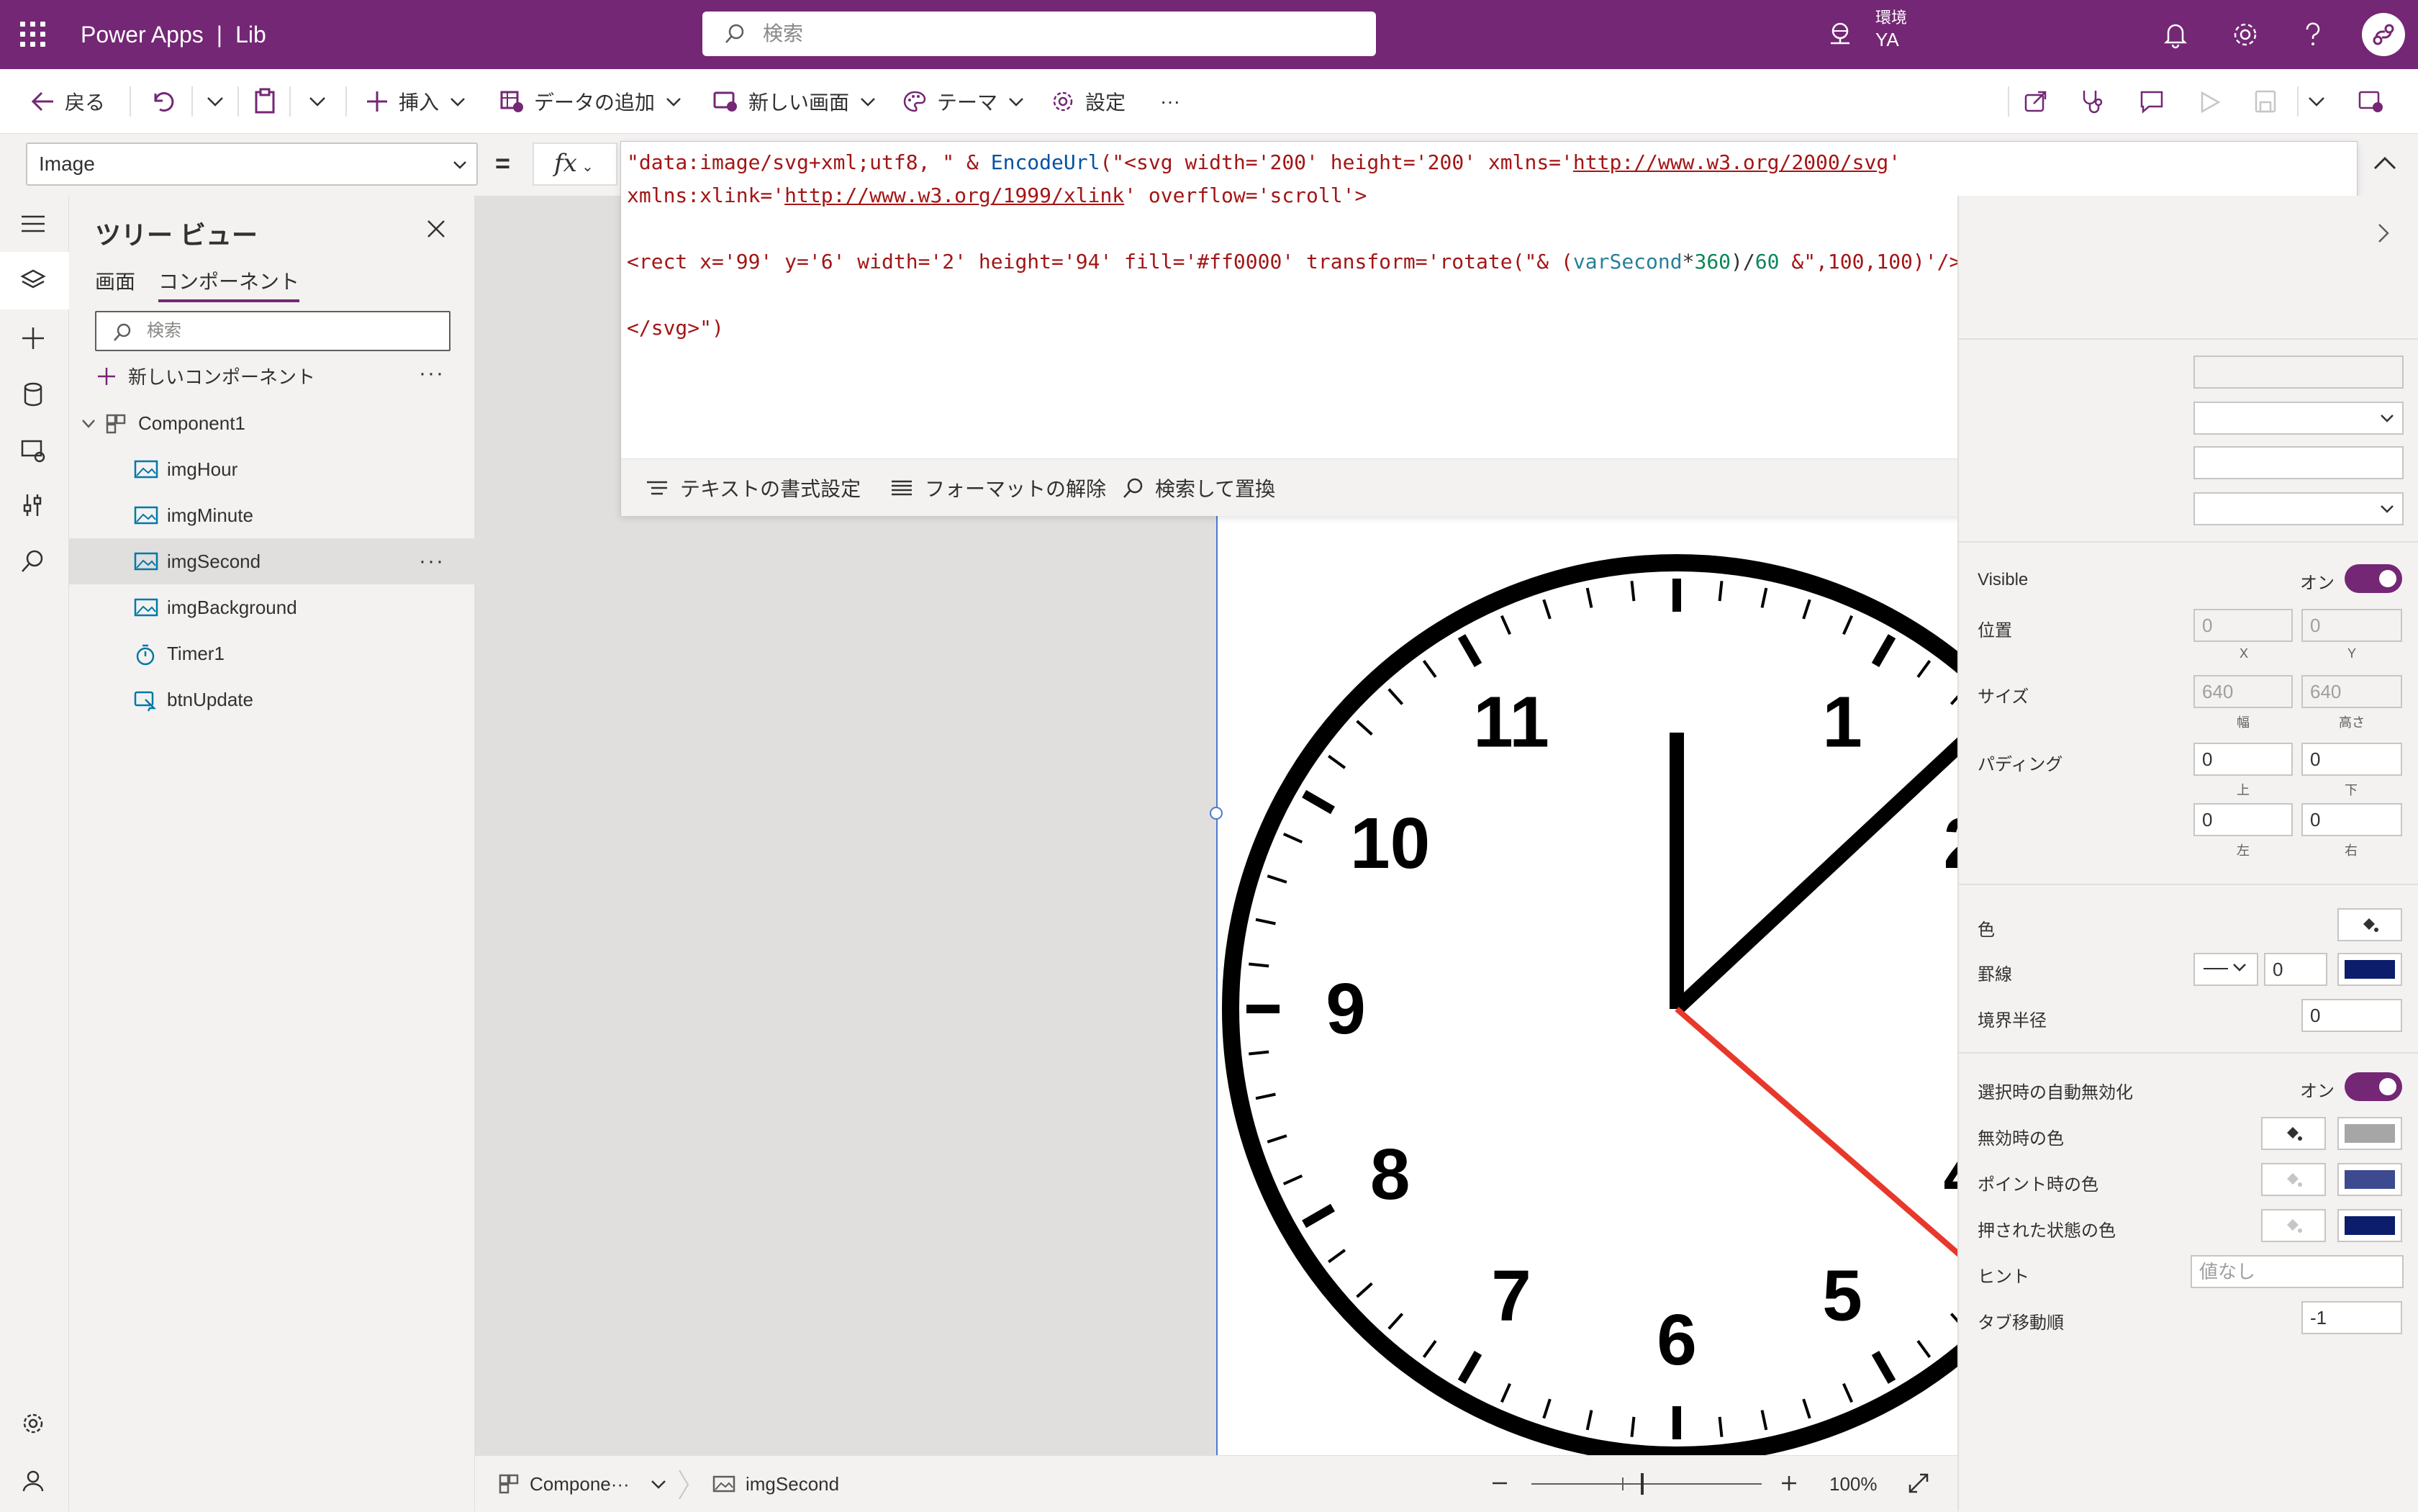 The height and width of the screenshot is (1512, 2418). What do you see at coordinates (33, 505) in the screenshot?
I see `advanced-tools-icon` at bounding box center [33, 505].